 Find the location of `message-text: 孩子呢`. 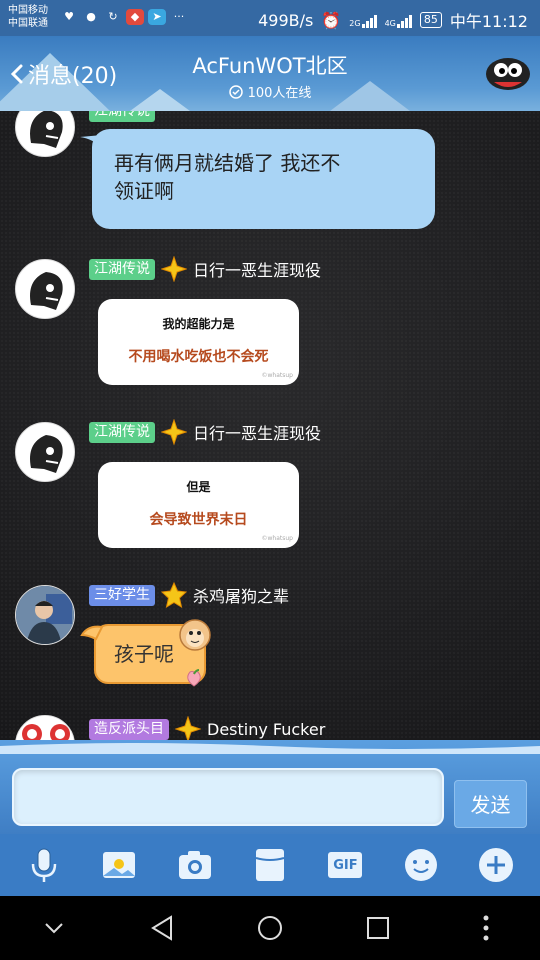

message-text: 孩子呢 is located at coordinates (144, 654).